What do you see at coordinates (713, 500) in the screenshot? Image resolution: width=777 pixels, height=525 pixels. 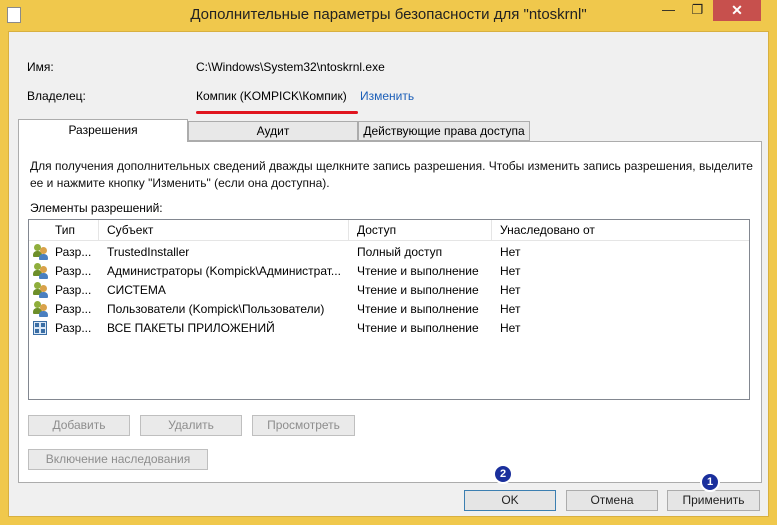 I see `apply-button: Применить` at bounding box center [713, 500].